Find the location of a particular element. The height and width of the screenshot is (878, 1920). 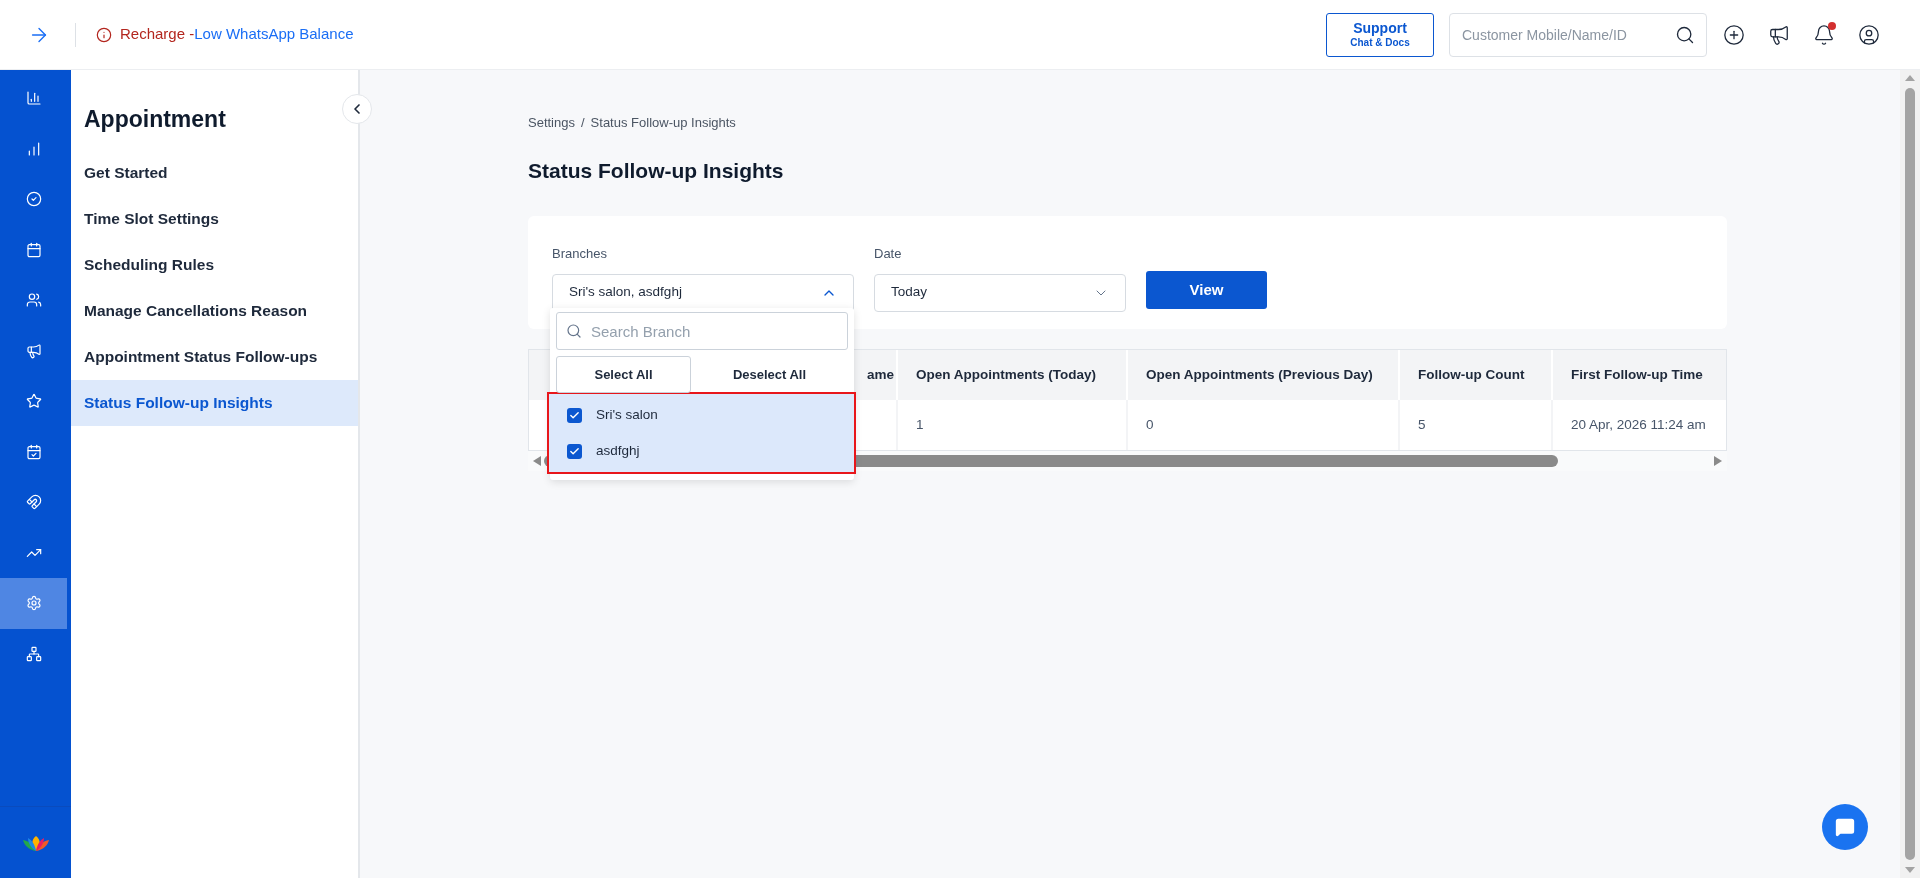

sidebar-item: Status Follow-up Insights is located at coordinates (214, 402).